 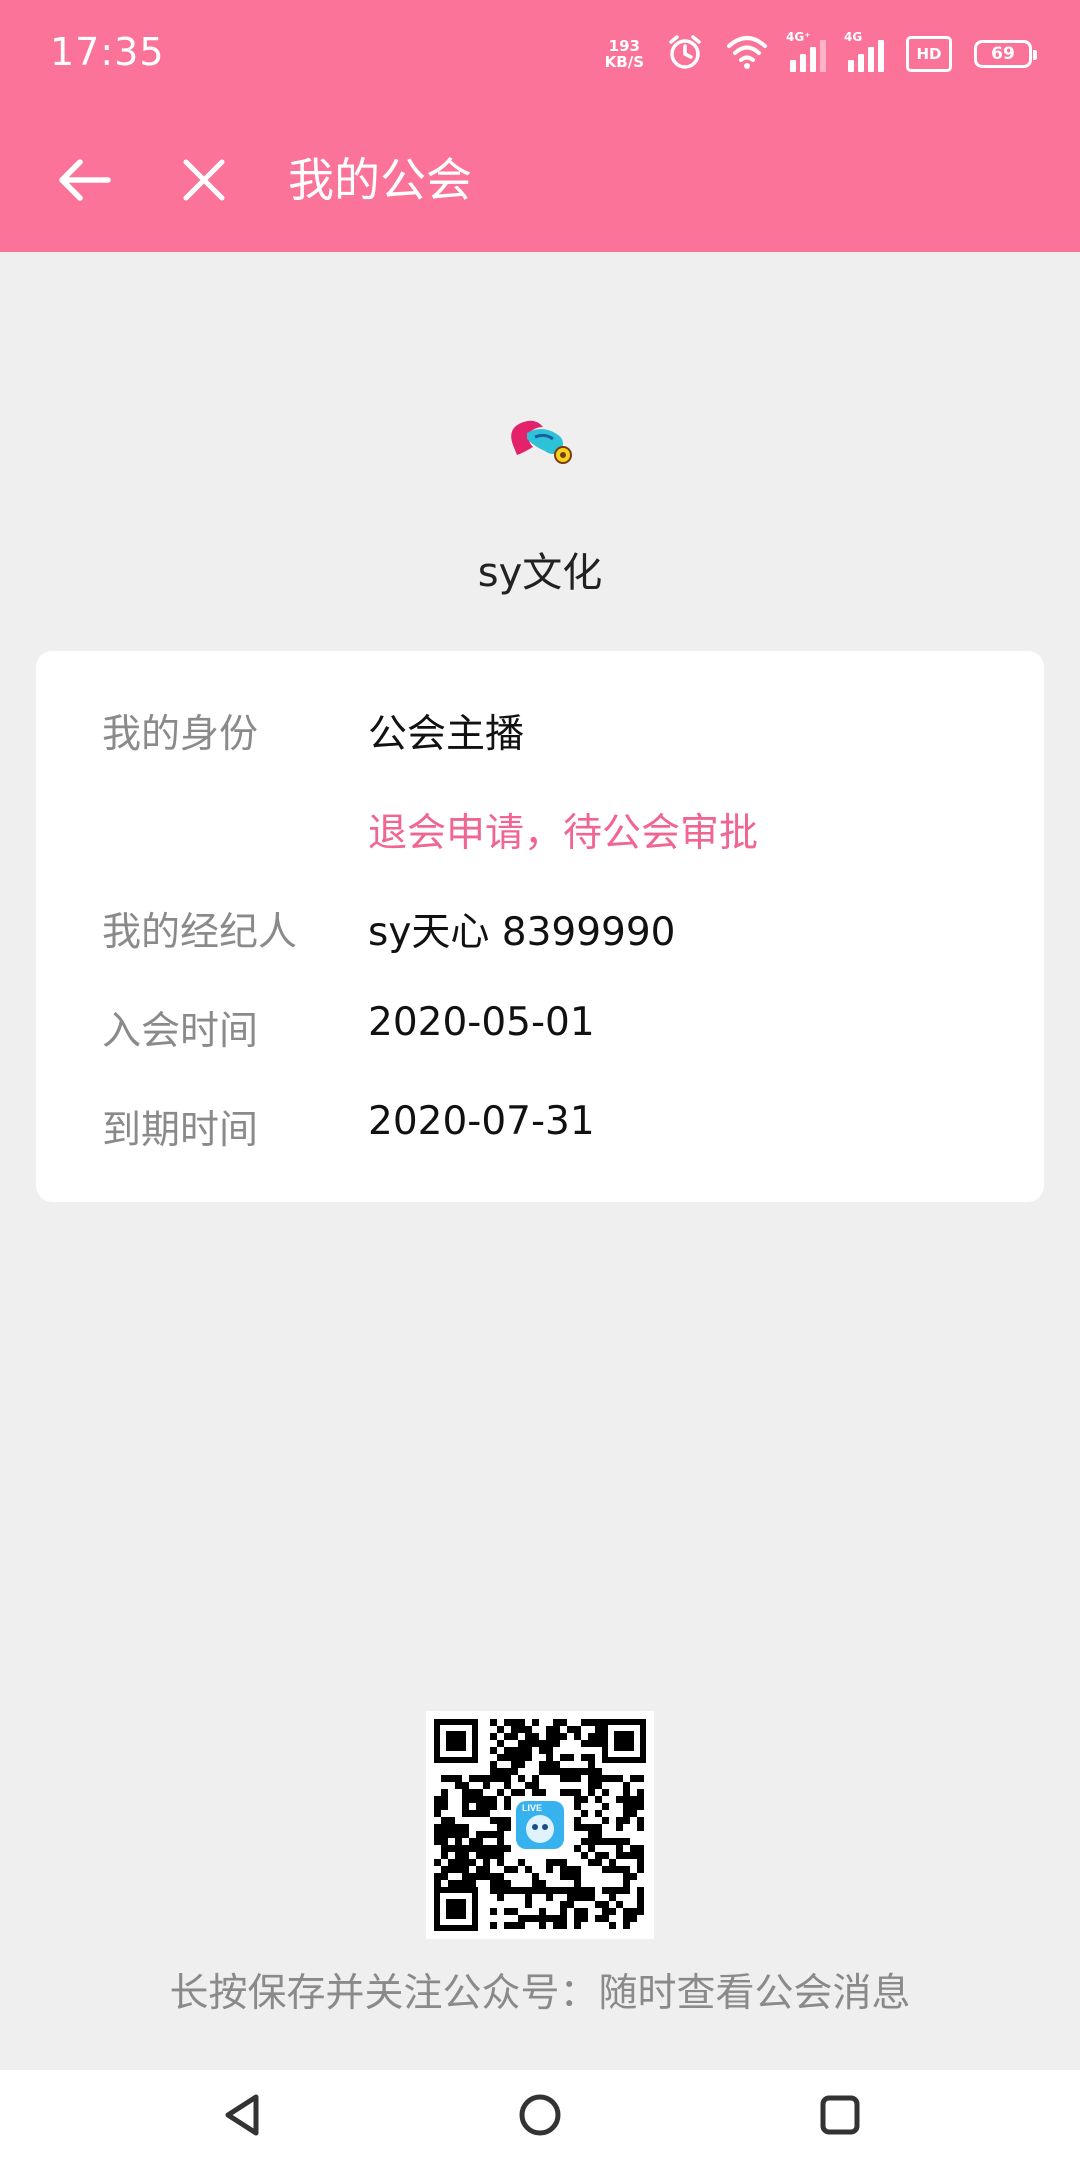 What do you see at coordinates (1003, 54) in the screenshot?
I see `battery-level: 69` at bounding box center [1003, 54].